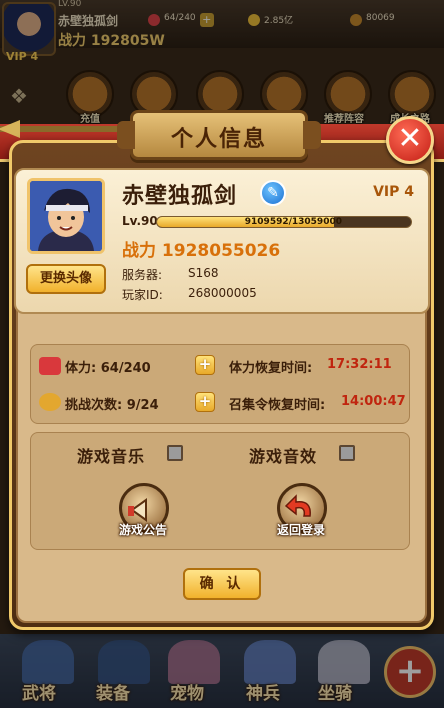 Image resolution: width=444 pixels, height=708 pixels. What do you see at coordinates (170, 274) in the screenshot?
I see `server-info: 服务器: S168` at bounding box center [170, 274].